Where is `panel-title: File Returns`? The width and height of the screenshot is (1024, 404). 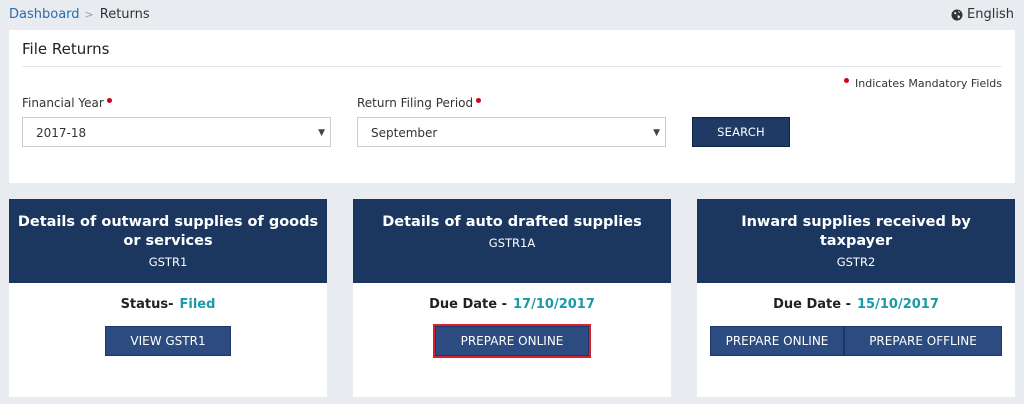
panel-title: File Returns is located at coordinates (66, 49).